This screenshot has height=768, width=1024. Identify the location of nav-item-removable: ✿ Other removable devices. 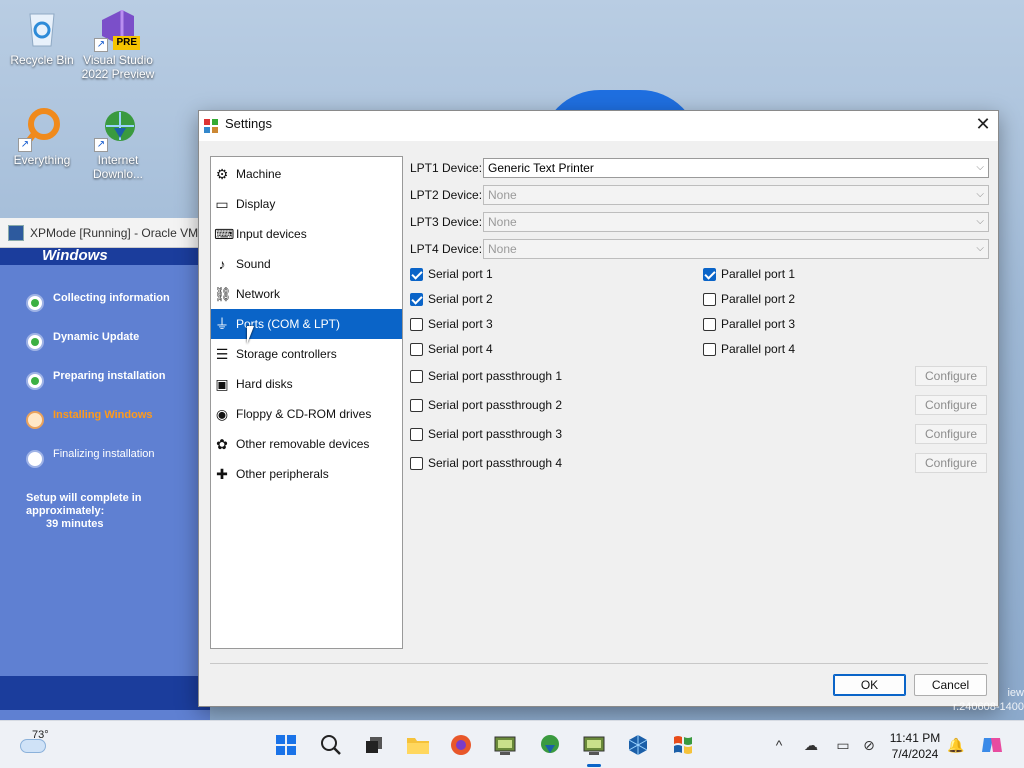
(306, 444).